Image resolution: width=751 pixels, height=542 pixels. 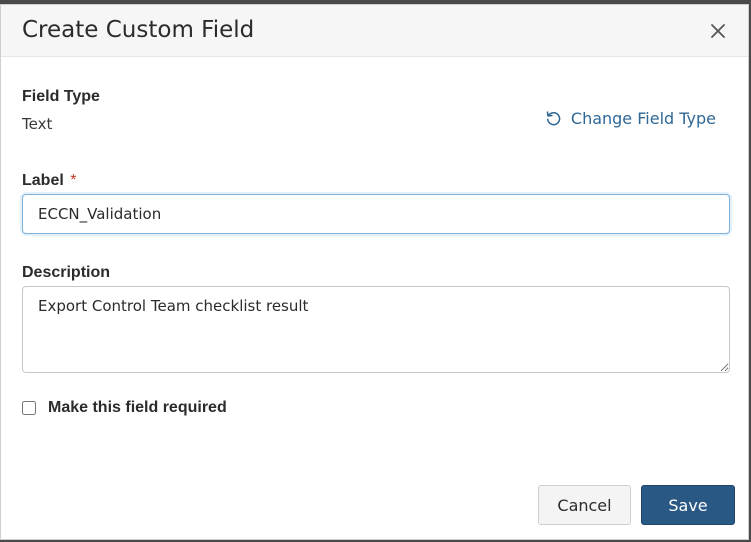 I want to click on make-required-checkbox, so click(x=29, y=408).